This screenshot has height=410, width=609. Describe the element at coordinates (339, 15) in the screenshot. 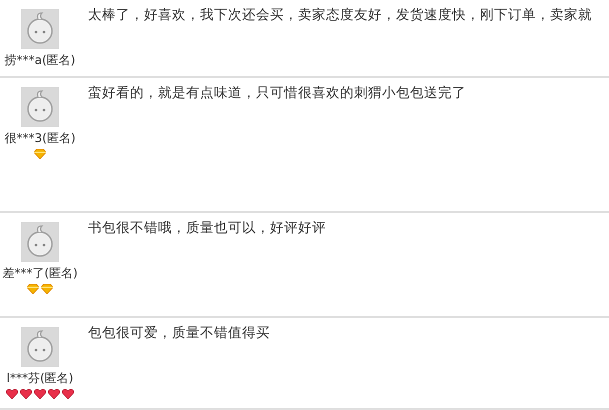

I see `review-text: 太棒了，好喜欢，我下次还会买，卖家态度友好，发货速度快，刚下订单，卖家就` at that location.